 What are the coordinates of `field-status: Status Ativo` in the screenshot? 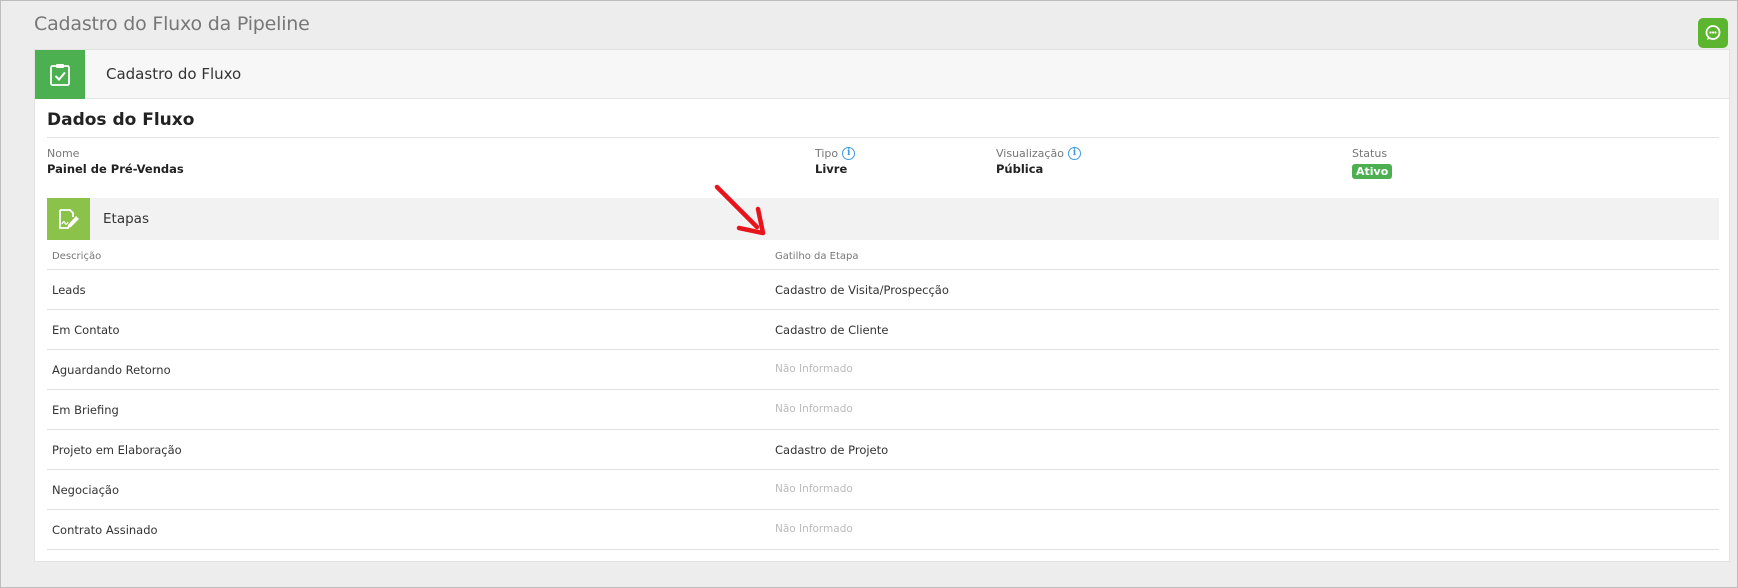 It's located at (1372, 162).